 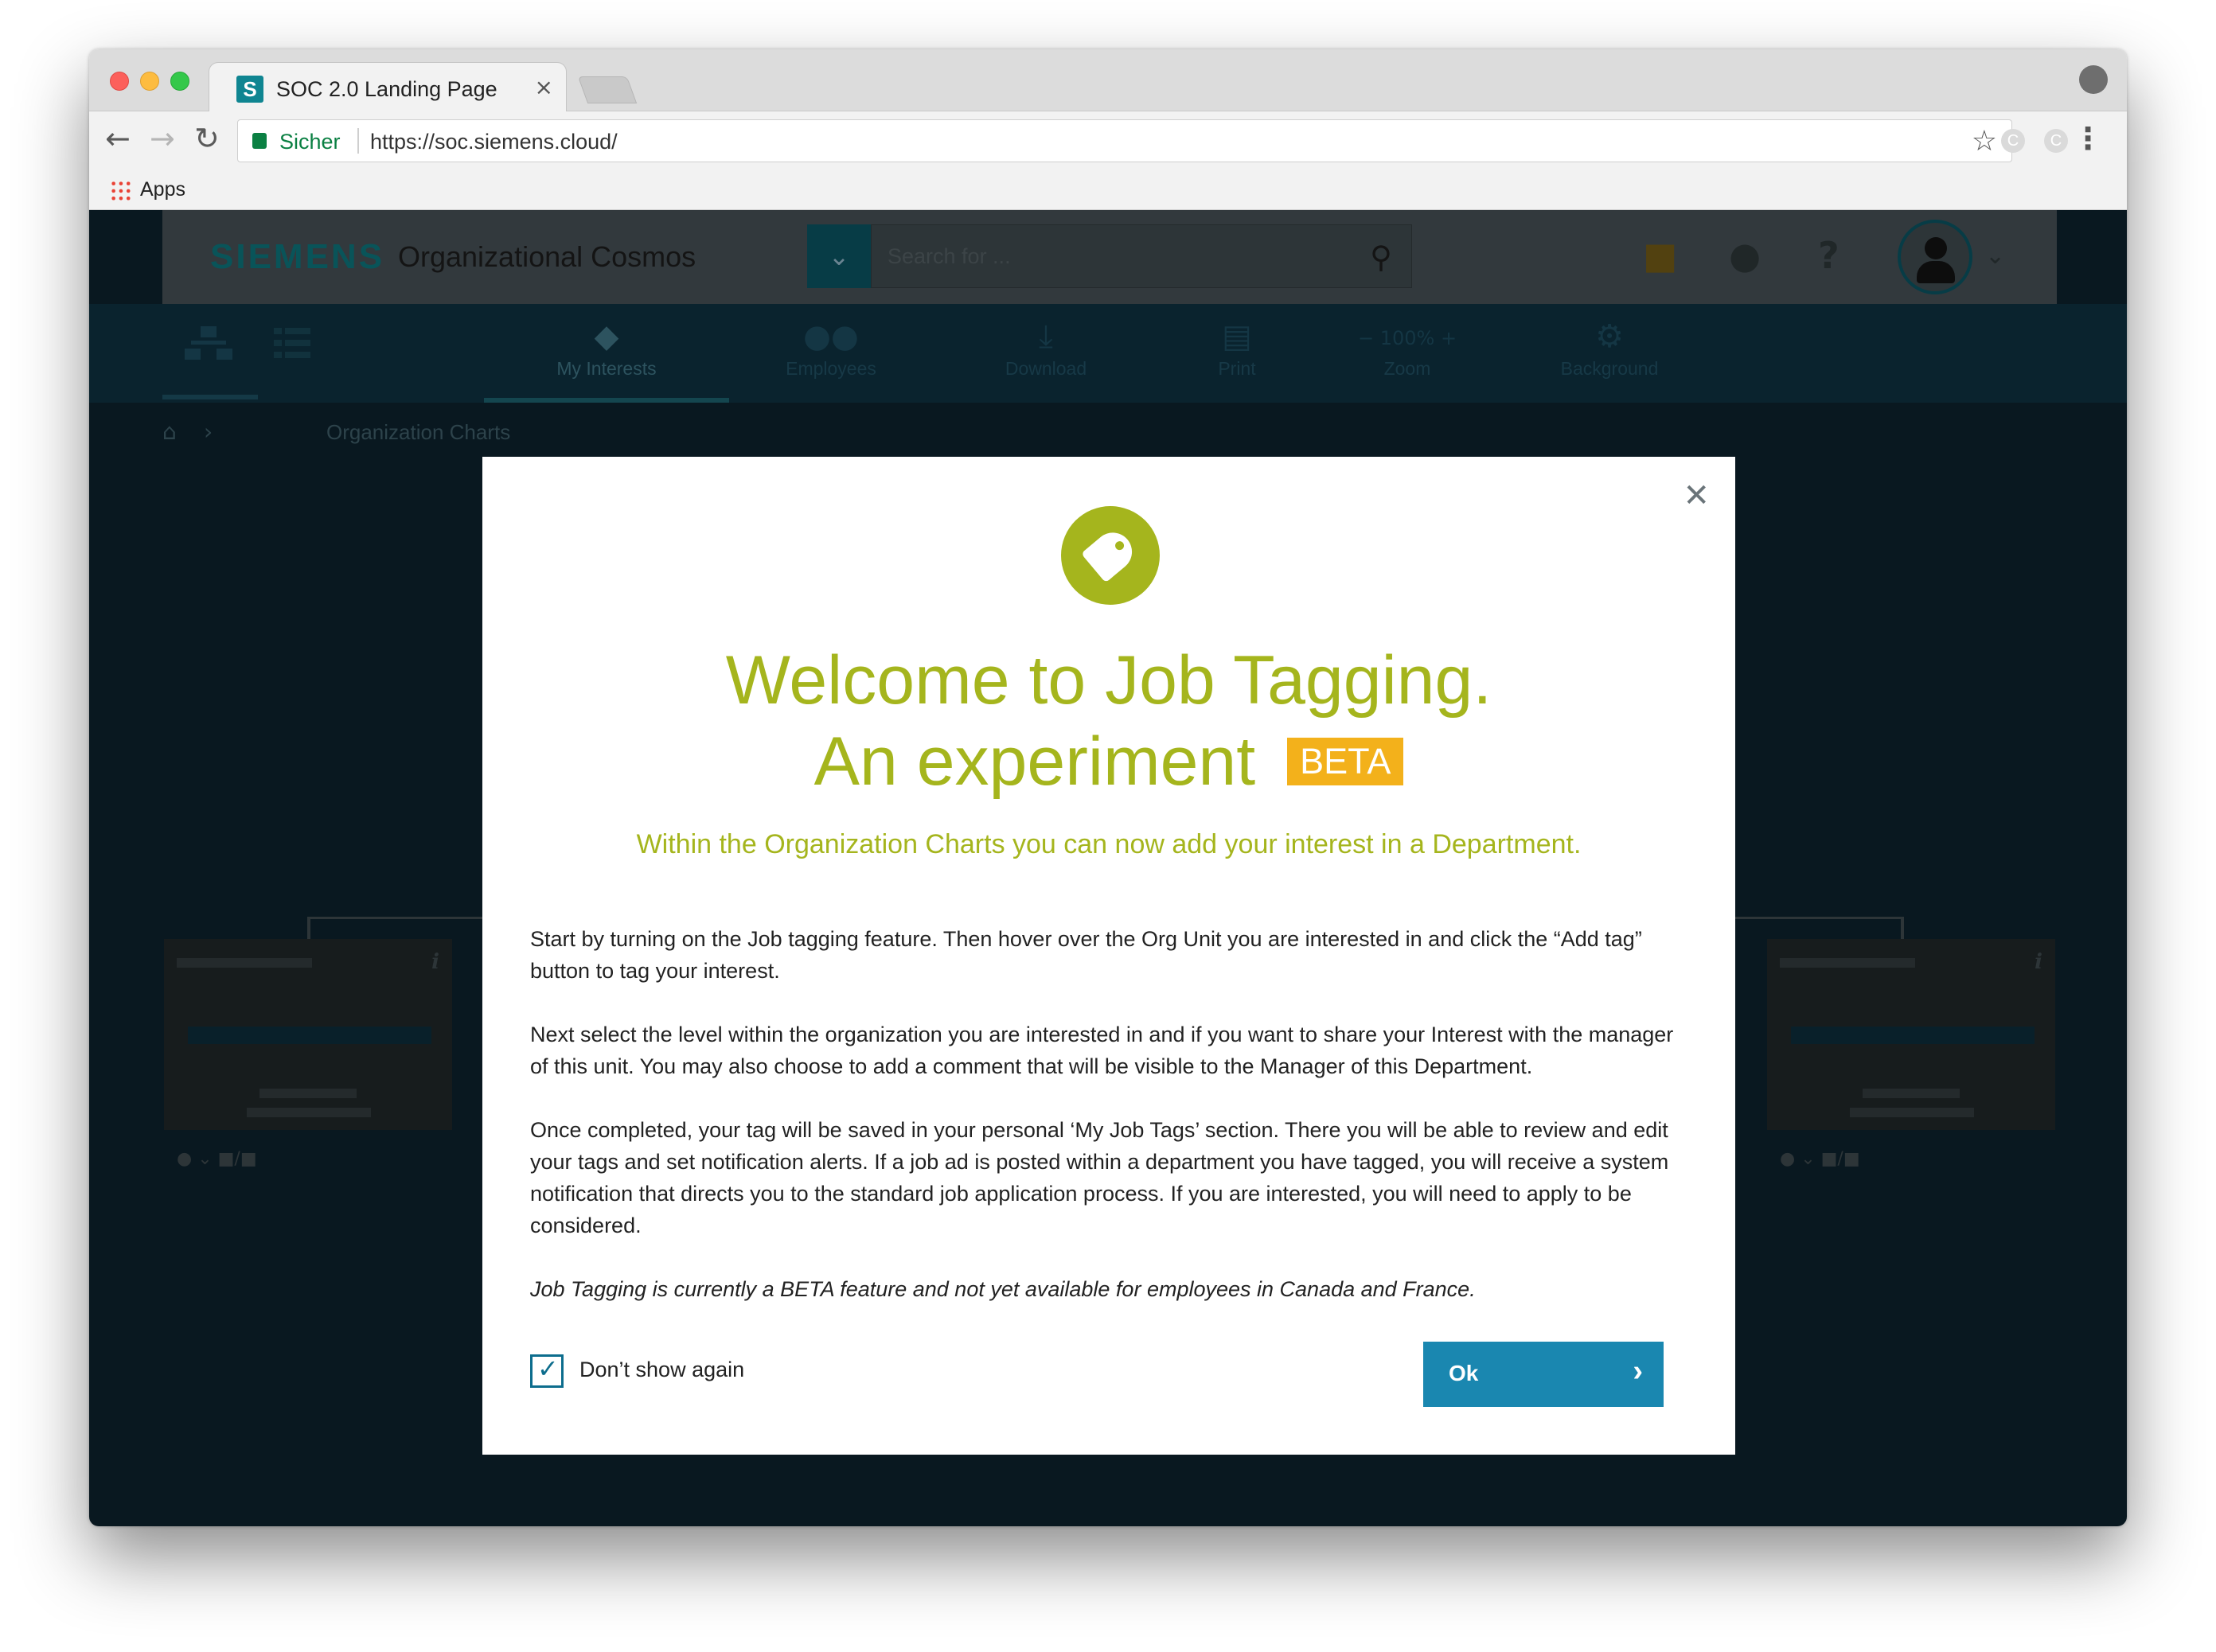 What do you see at coordinates (607, 89) in the screenshot?
I see `new-tab-button` at bounding box center [607, 89].